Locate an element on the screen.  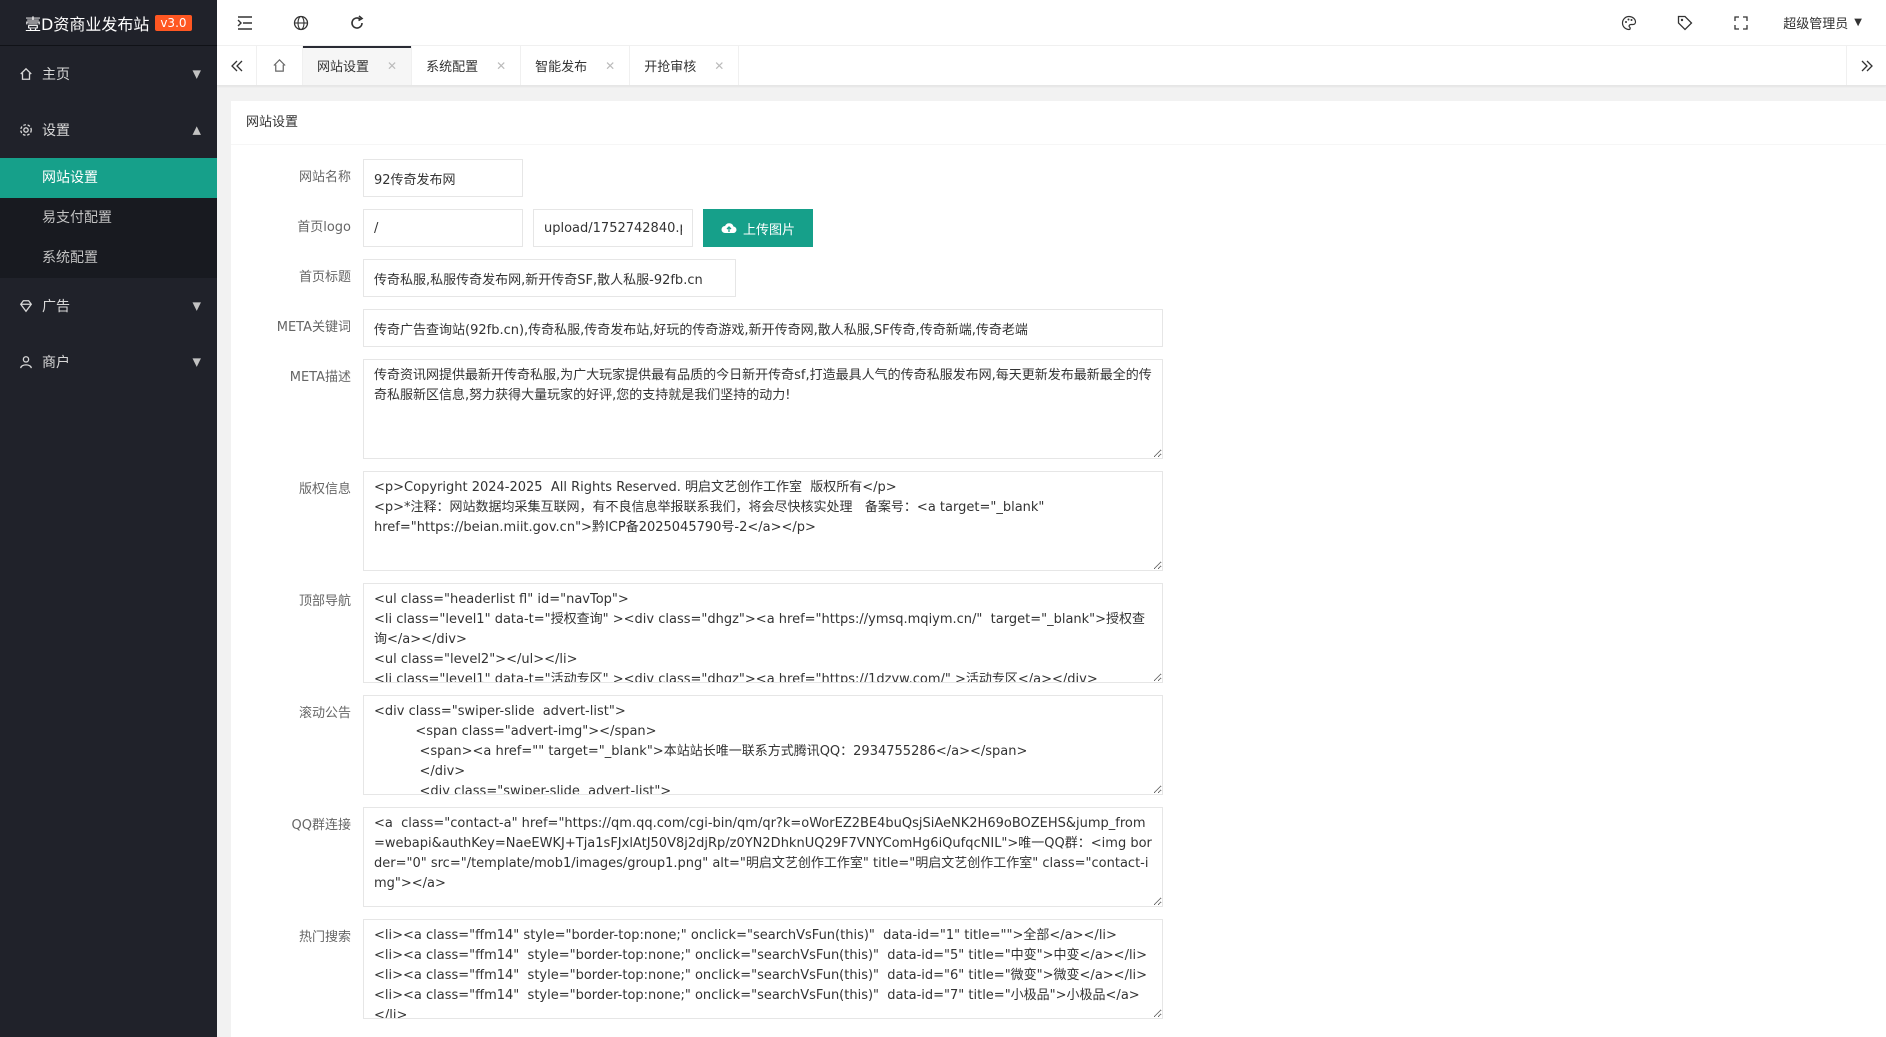
user-name: 超级管理员 is located at coordinates (1816, 24).